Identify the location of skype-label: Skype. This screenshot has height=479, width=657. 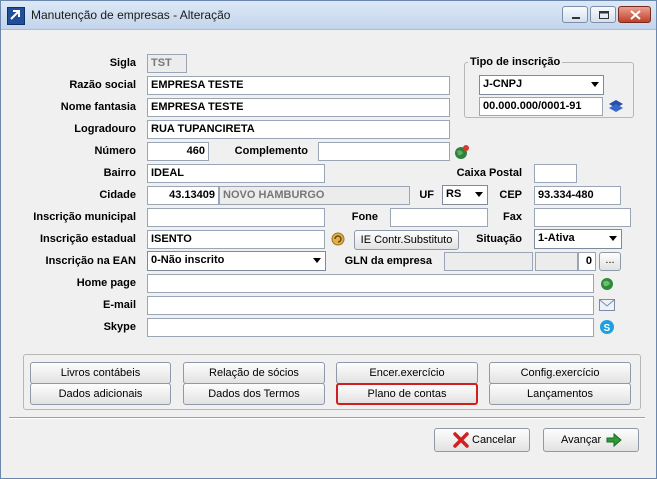
(119, 327).